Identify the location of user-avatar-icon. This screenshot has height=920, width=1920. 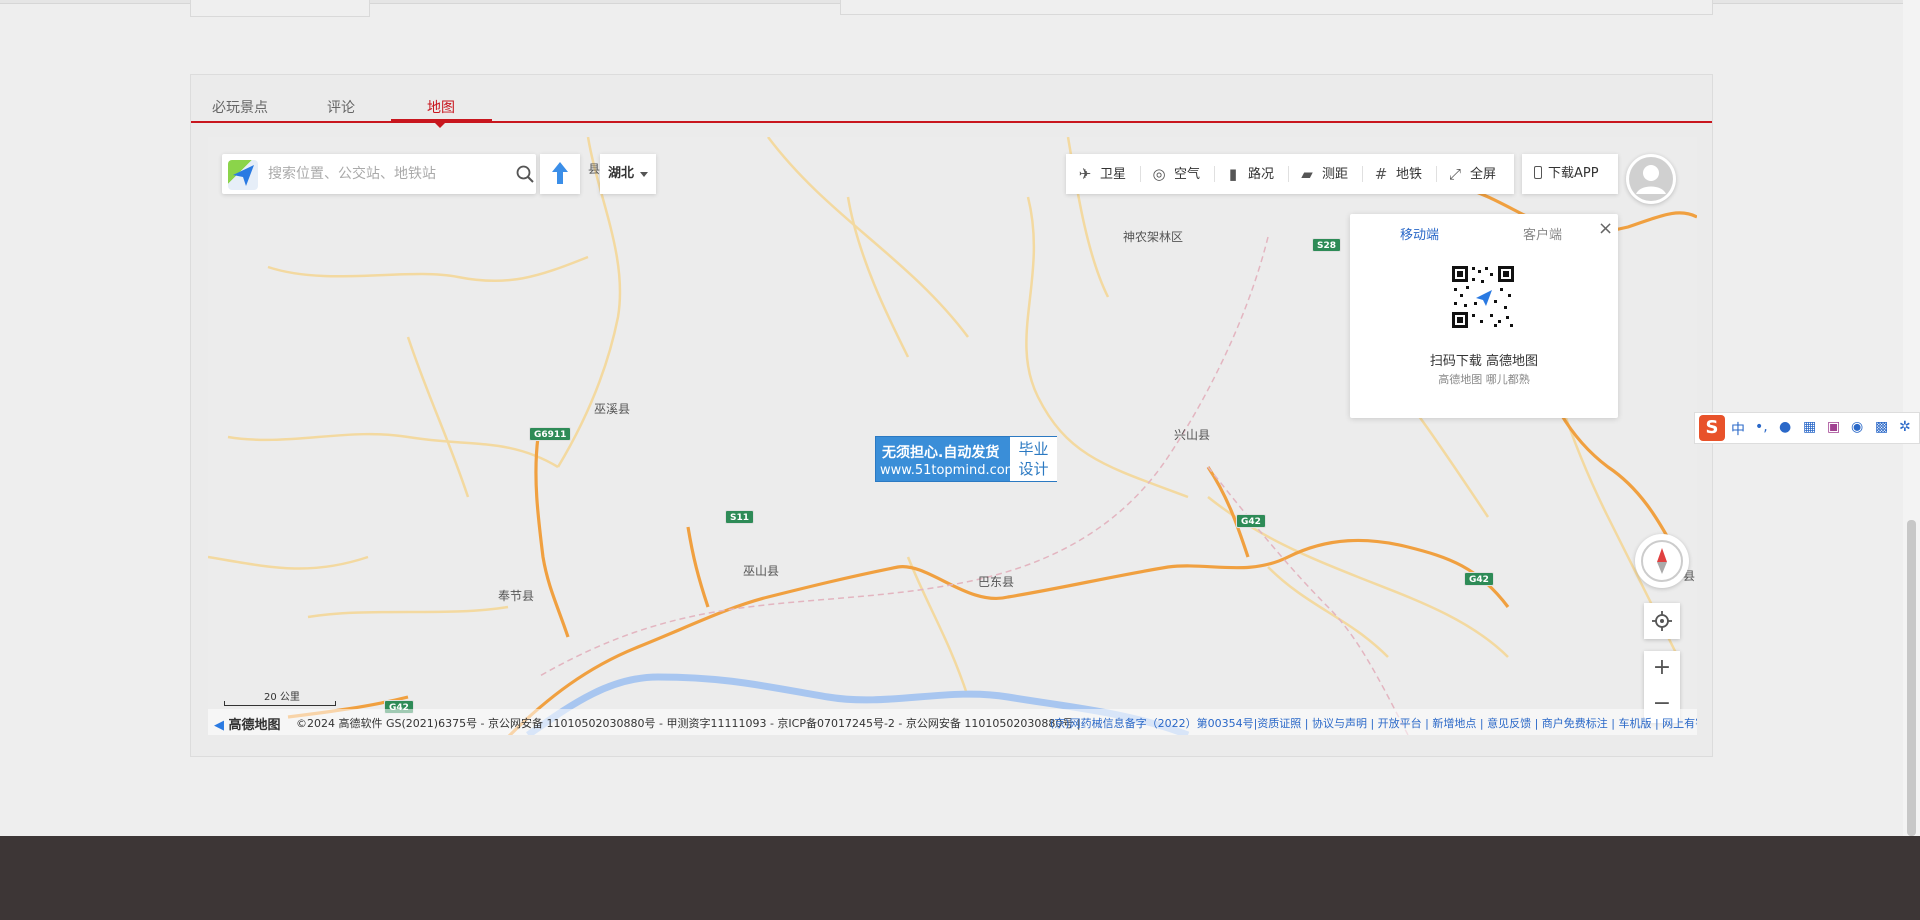
(1651, 179).